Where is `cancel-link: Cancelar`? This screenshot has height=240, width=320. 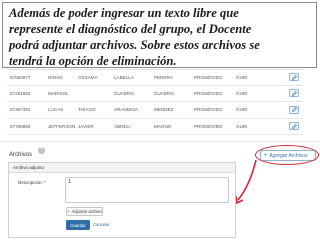
cancel-link: Cancelar is located at coordinates (101, 224).